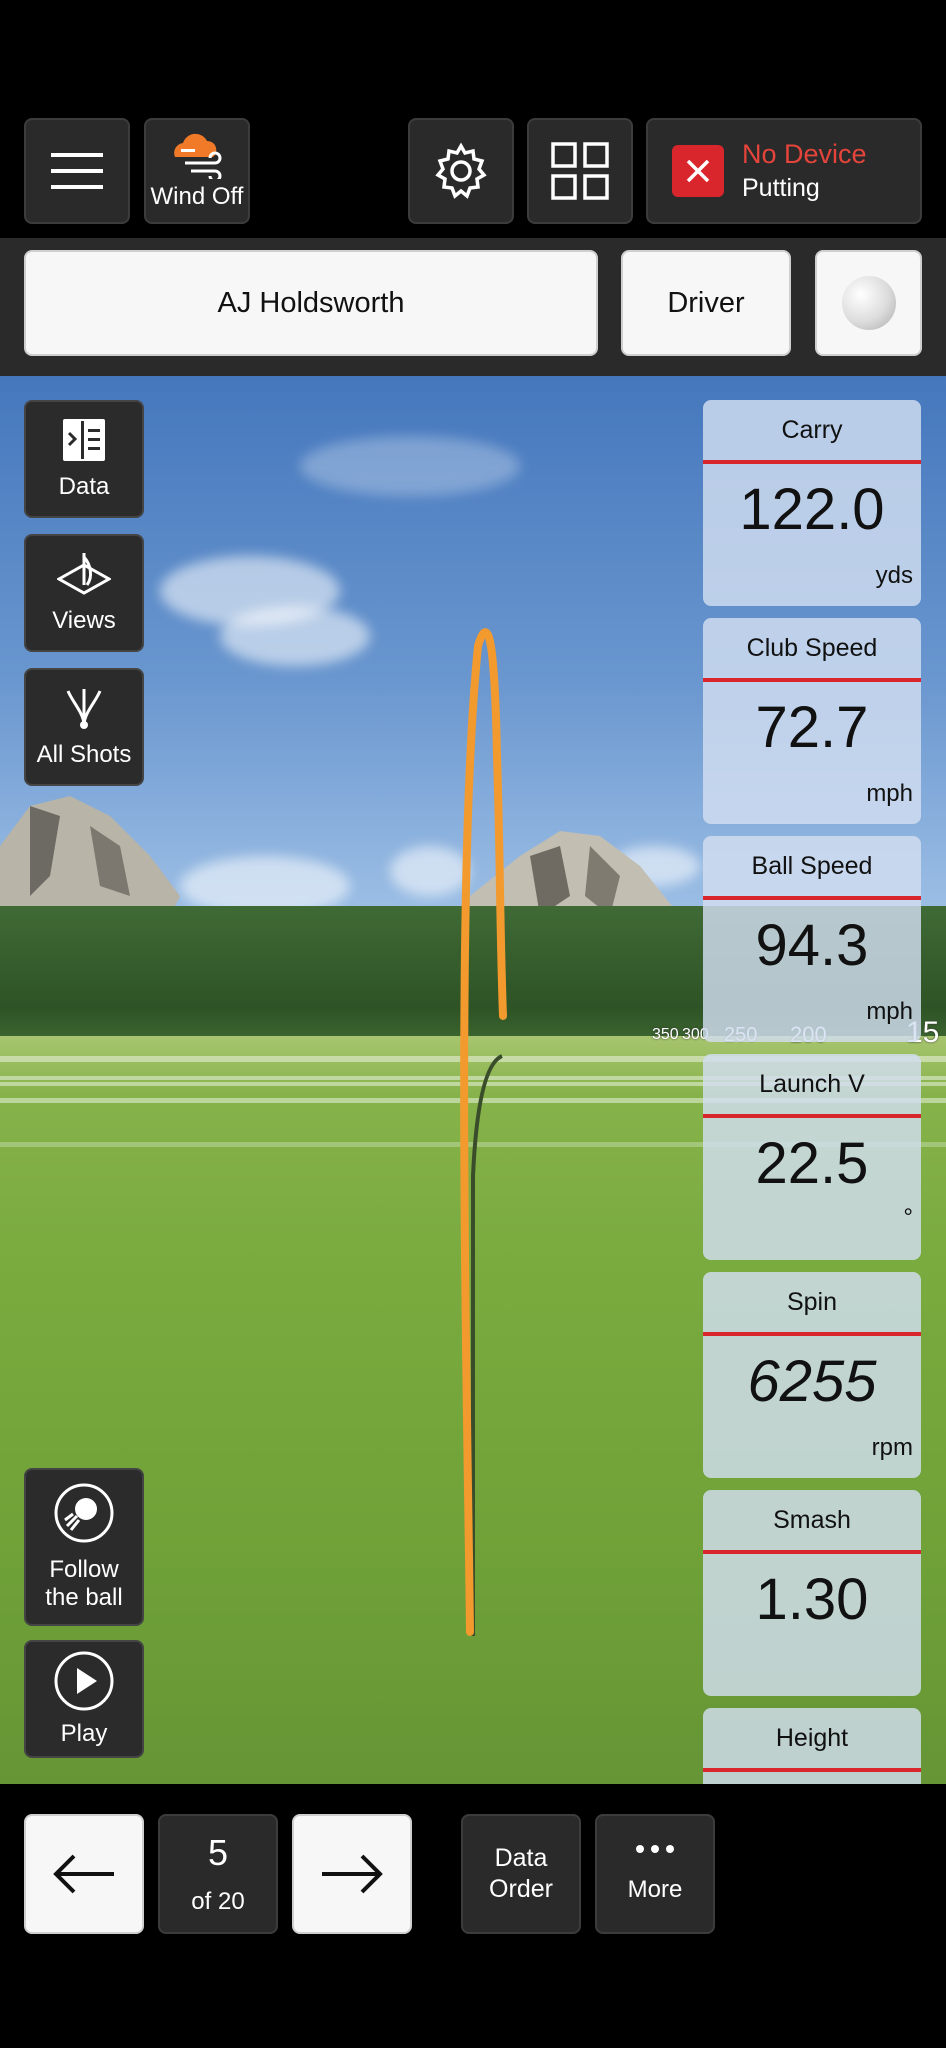 This screenshot has height=2048, width=946. What do you see at coordinates (665, 1034) in the screenshot?
I see `distance-marker: 350` at bounding box center [665, 1034].